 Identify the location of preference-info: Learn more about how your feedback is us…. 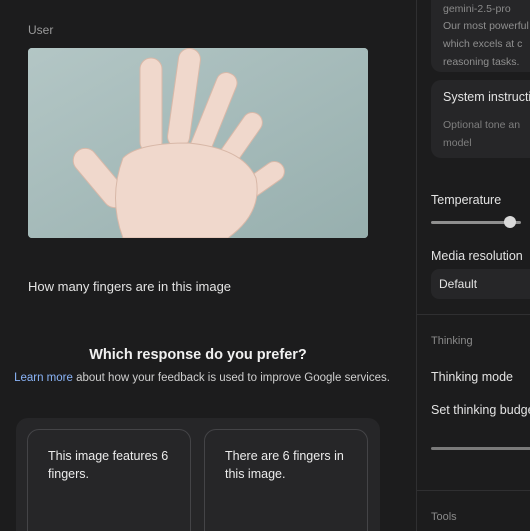
(202, 378).